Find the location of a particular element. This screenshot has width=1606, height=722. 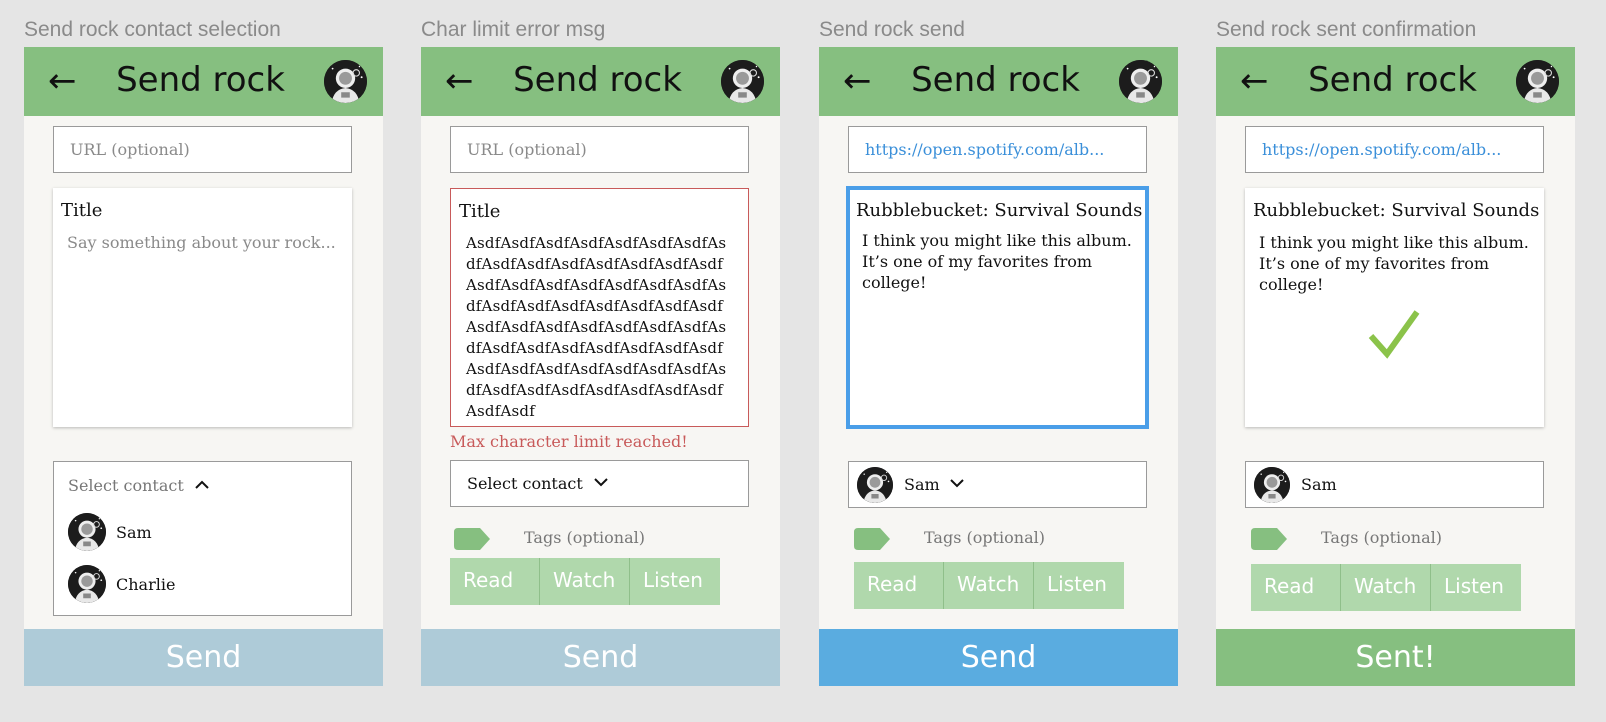

chevron-up-icon is located at coordinates (202, 485).